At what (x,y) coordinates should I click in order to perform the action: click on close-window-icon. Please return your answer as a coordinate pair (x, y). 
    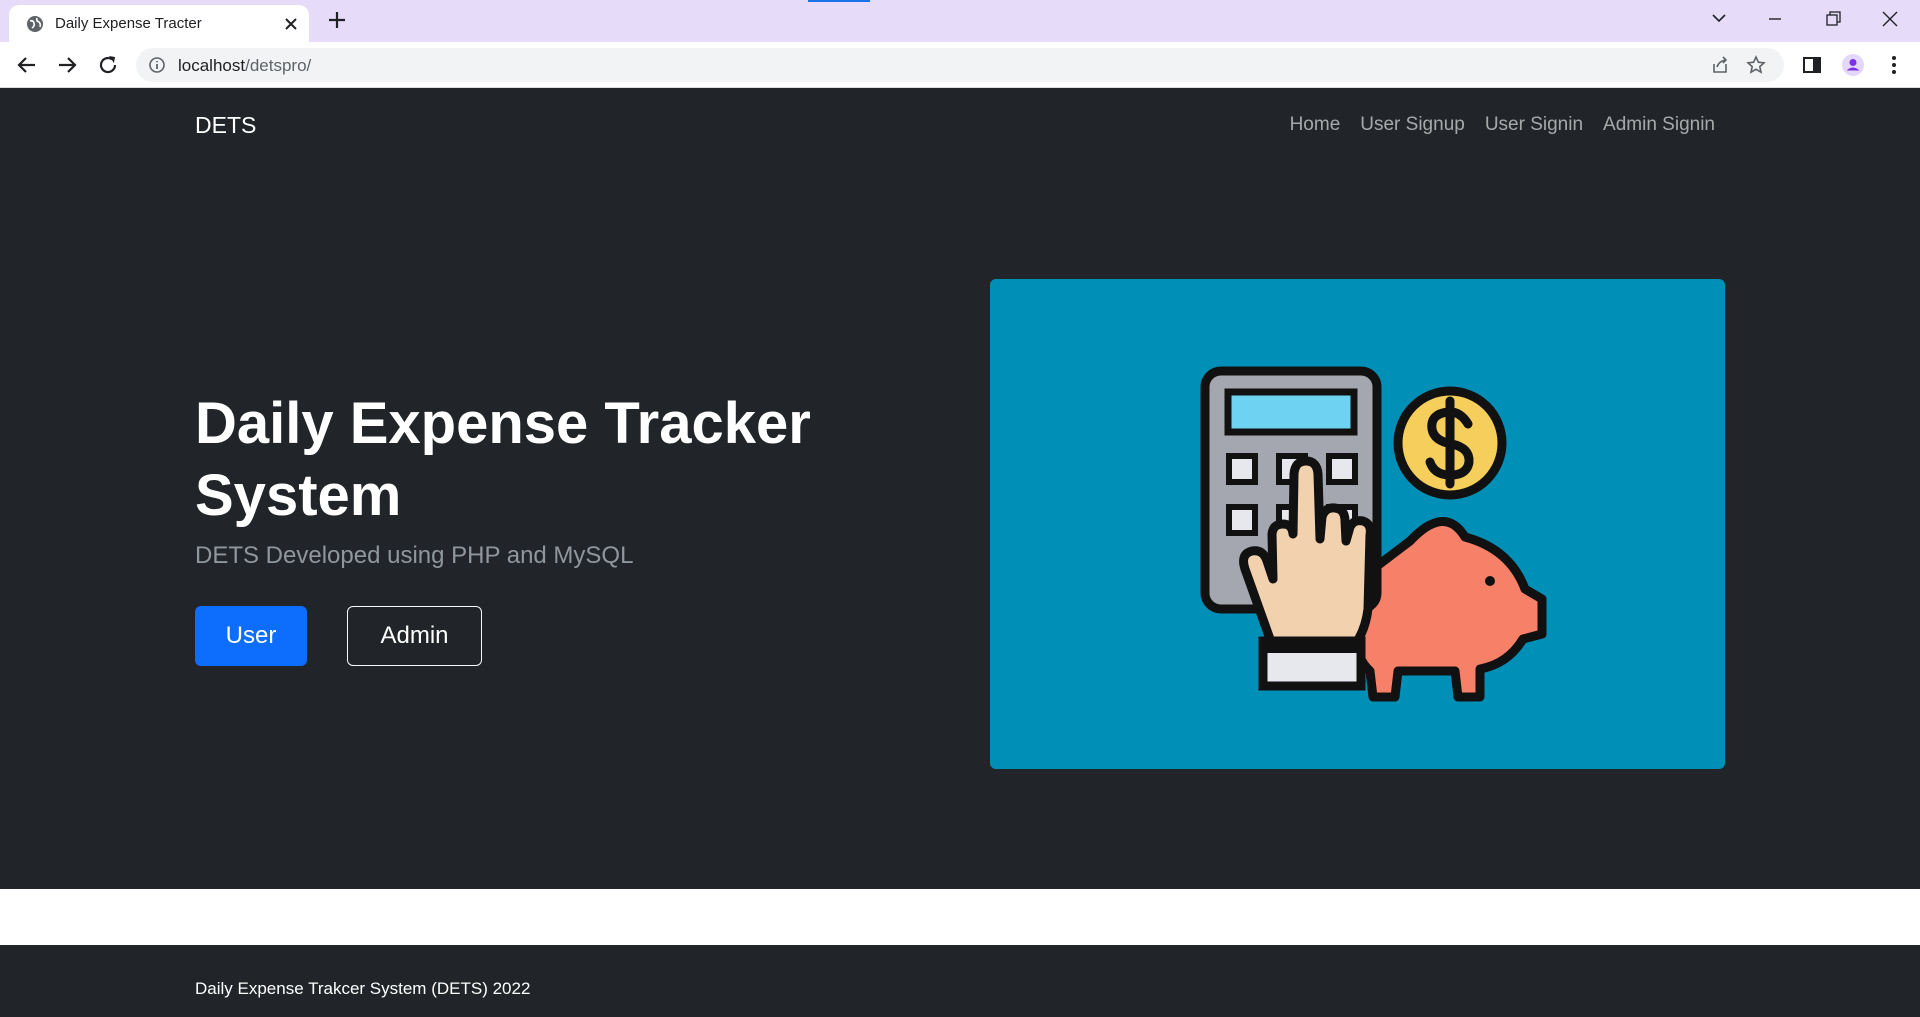
    Looking at the image, I should click on (1890, 19).